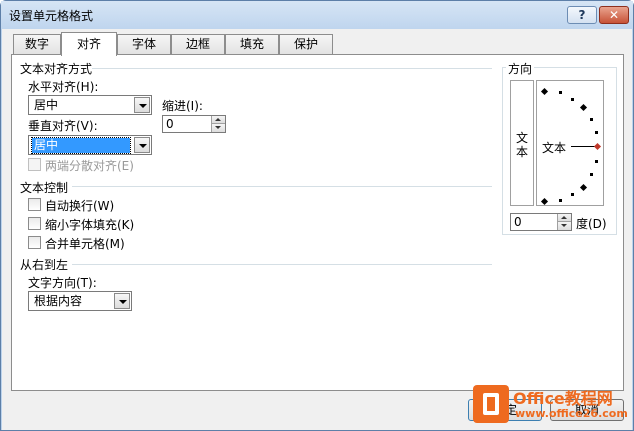 The image size is (634, 431). I want to click on tab-label: 边框, so click(197, 44).